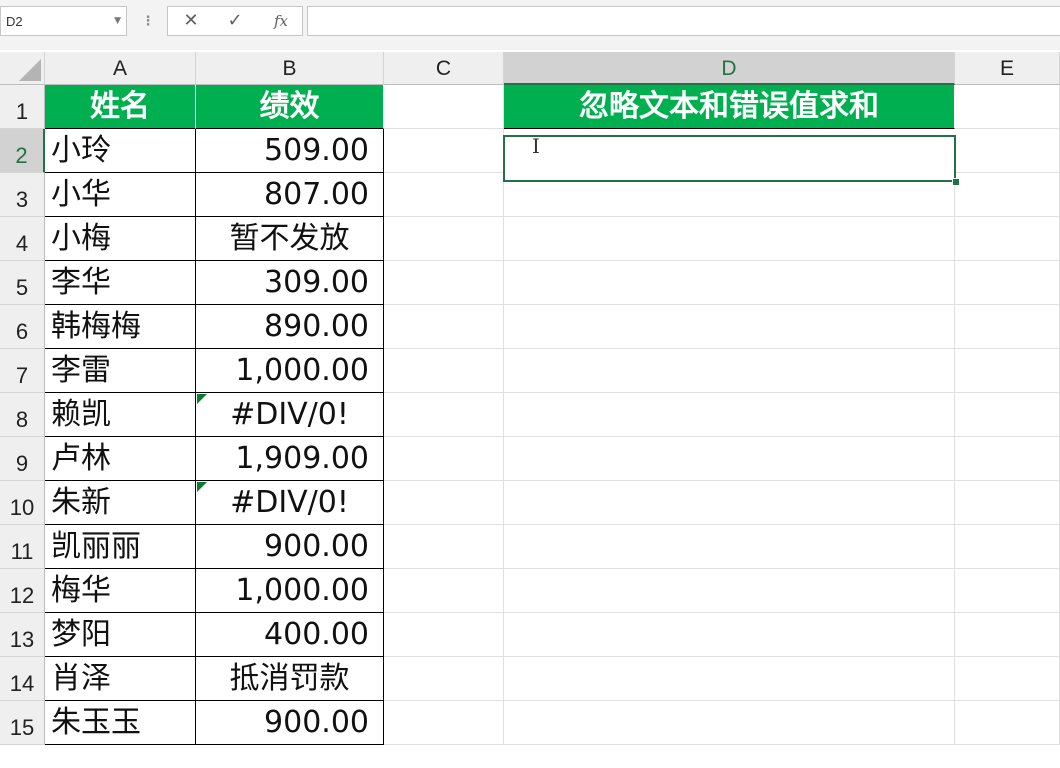  What do you see at coordinates (22, 327) in the screenshot?
I see `row-header-6: 6` at bounding box center [22, 327].